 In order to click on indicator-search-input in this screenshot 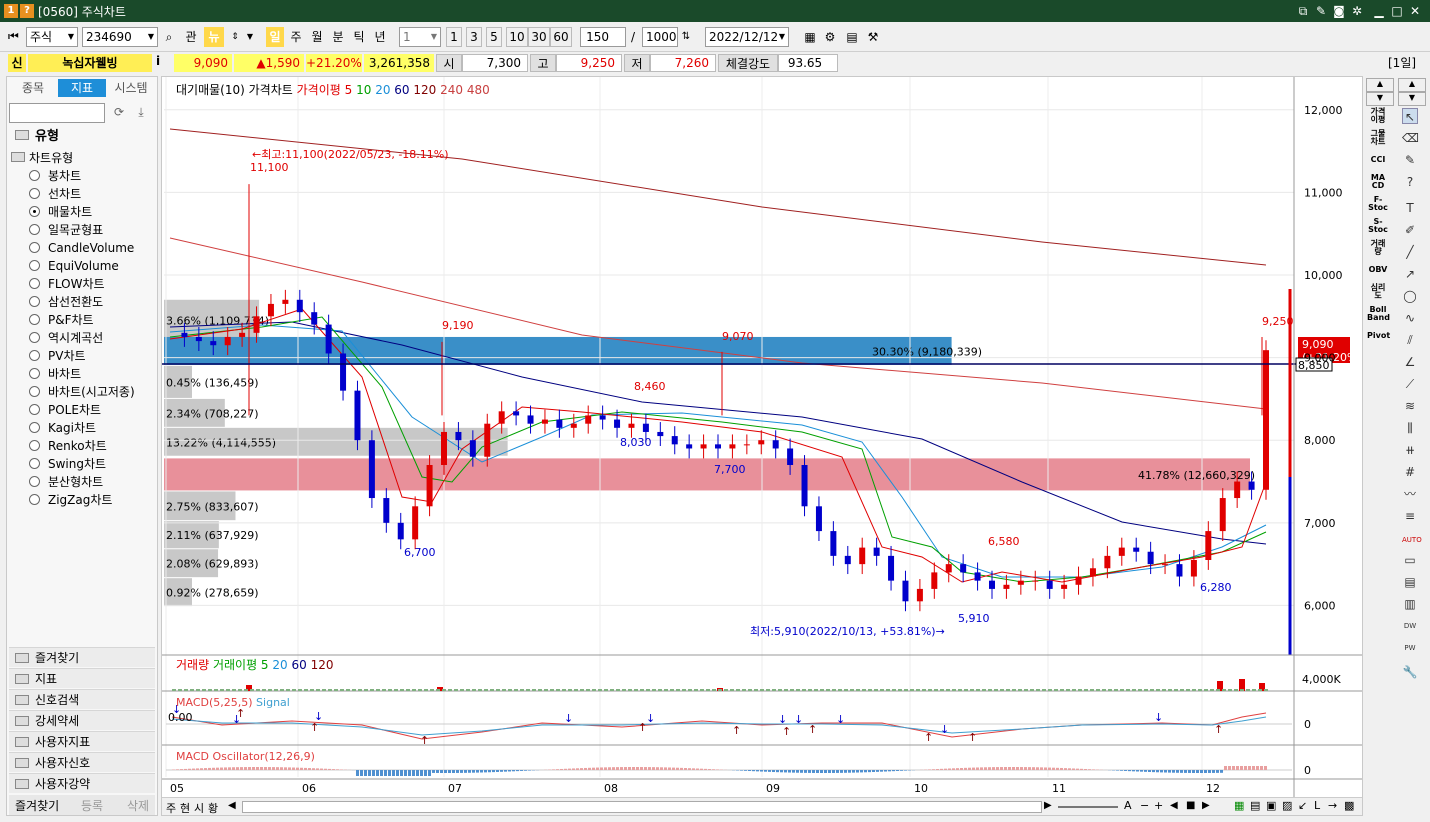, I will do `click(57, 113)`.